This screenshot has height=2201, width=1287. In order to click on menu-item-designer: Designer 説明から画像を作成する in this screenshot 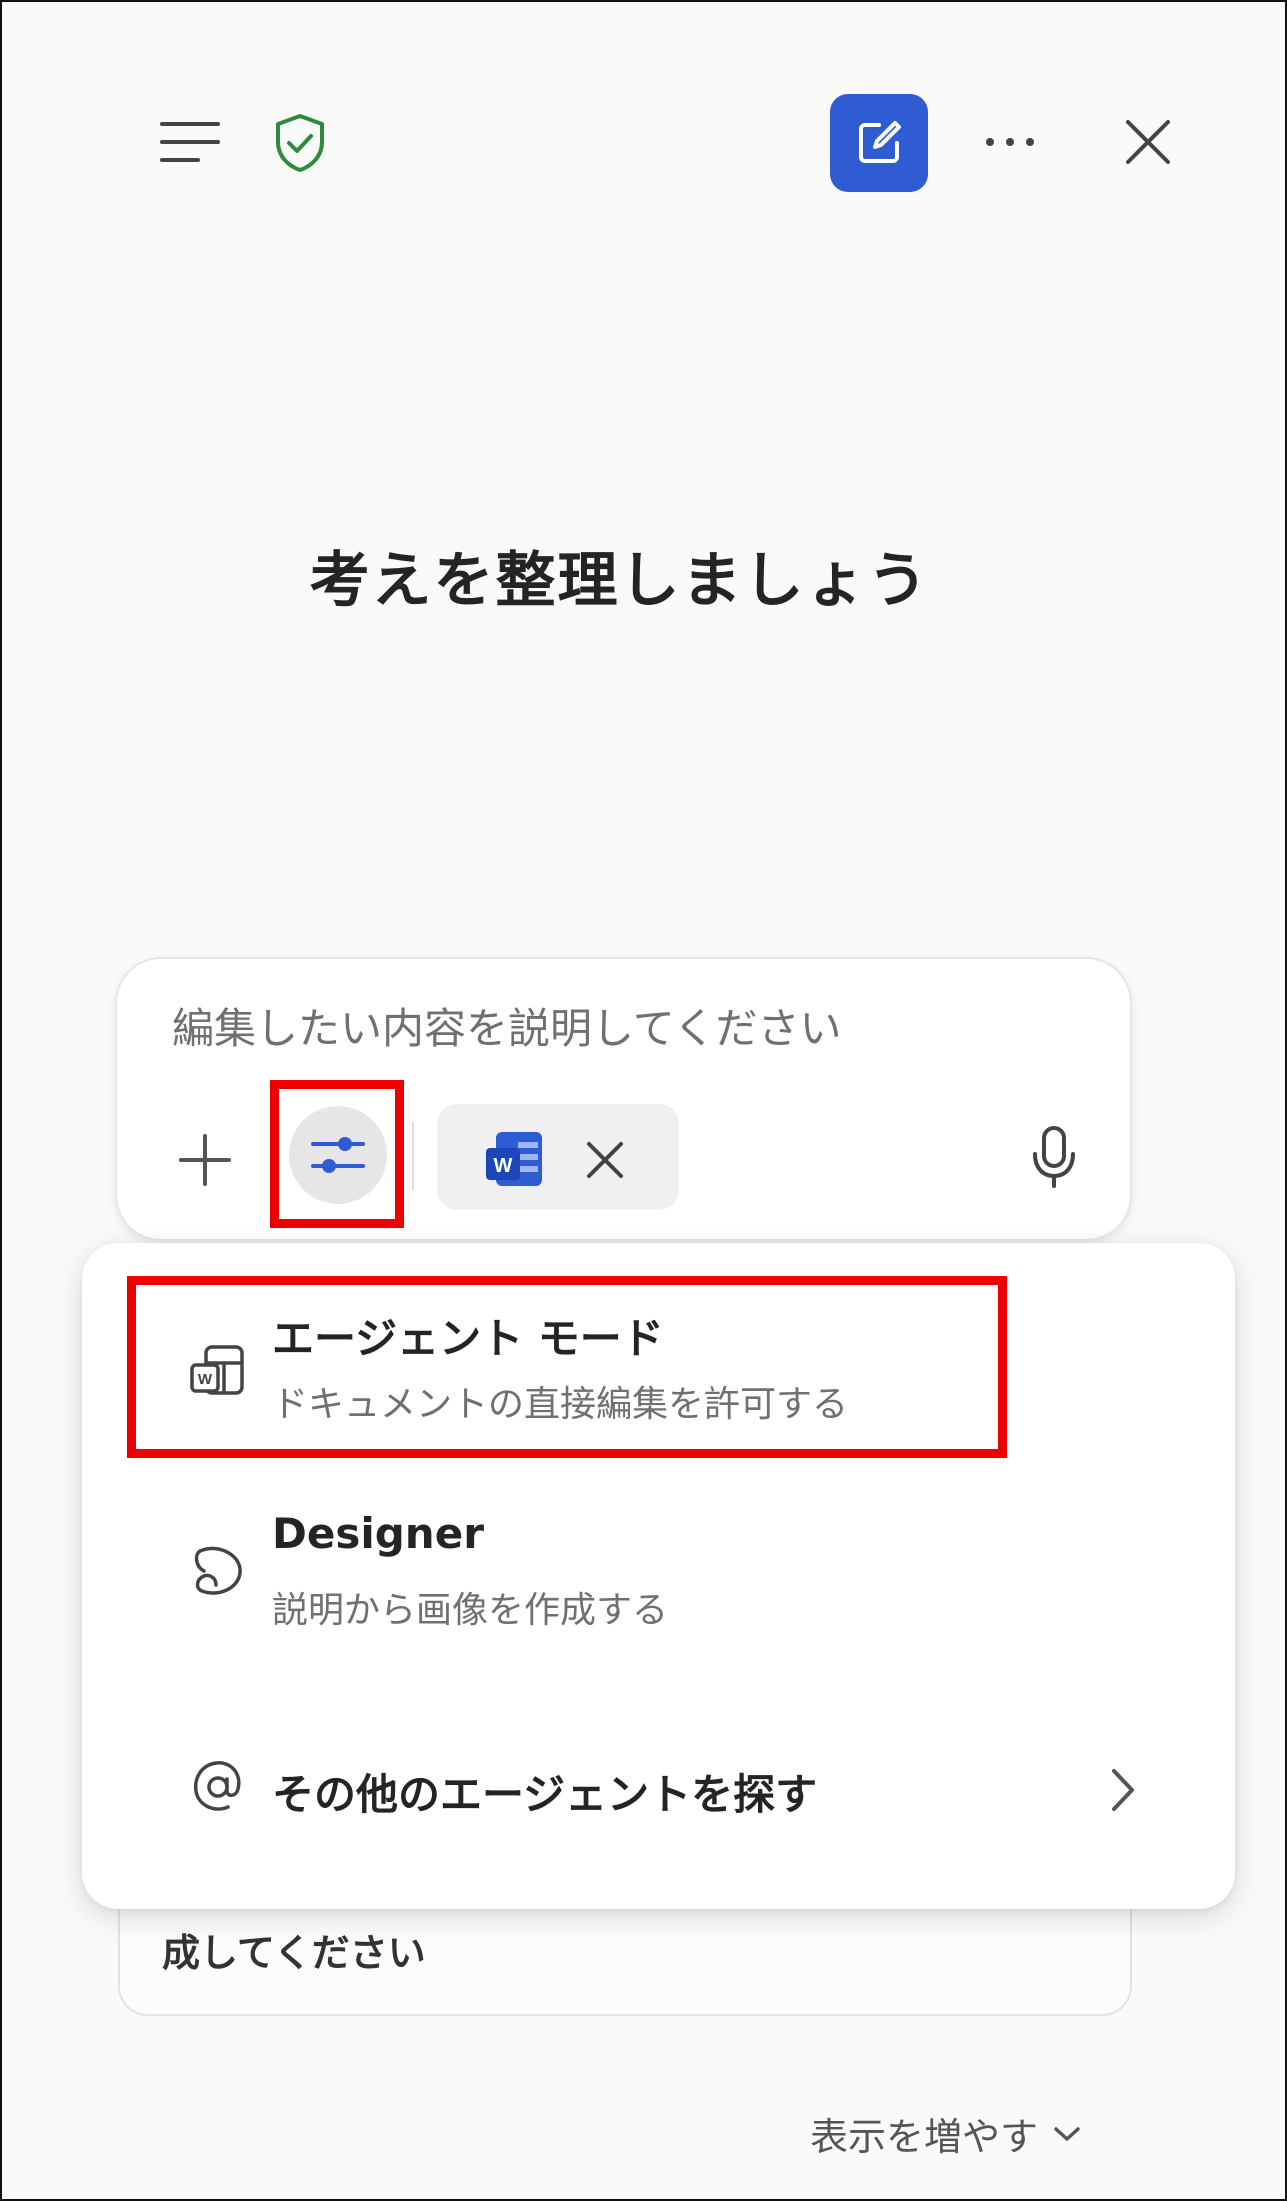, I will do `click(657, 1575)`.